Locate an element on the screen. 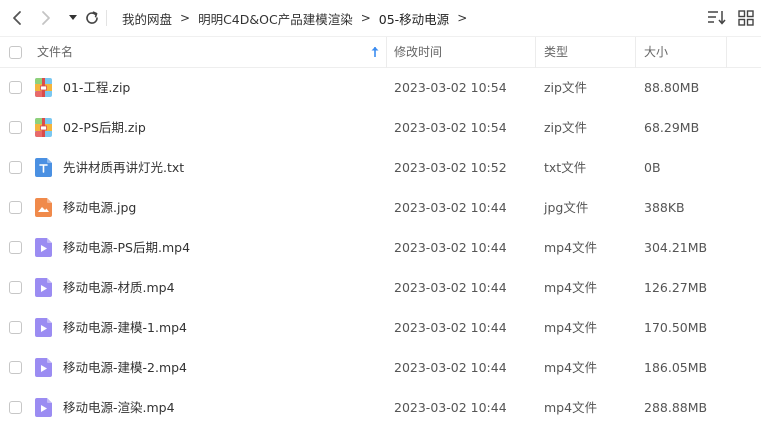 This screenshot has height=436, width=761. table-header: 文件名 修改时间 类型 大小 is located at coordinates (380, 52).